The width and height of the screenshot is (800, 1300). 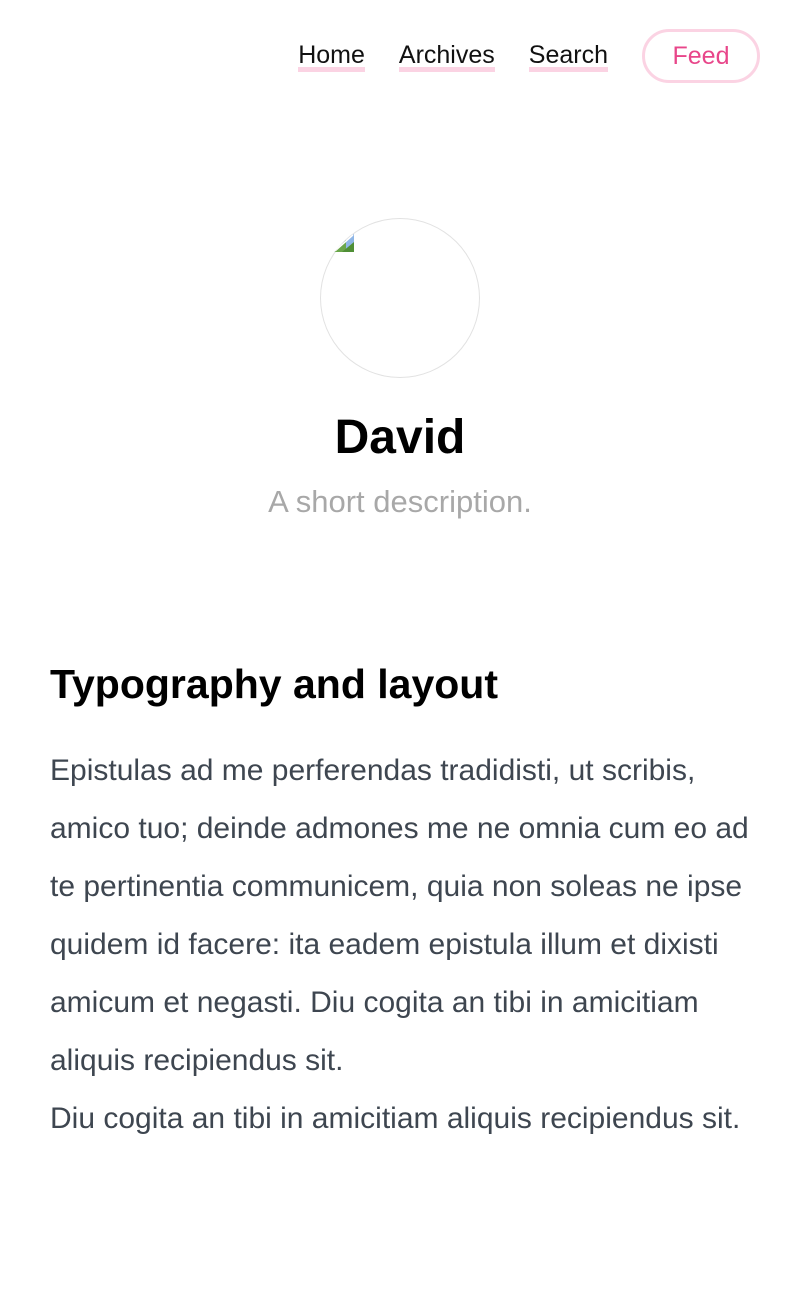 I want to click on profile-name: David, so click(x=400, y=437).